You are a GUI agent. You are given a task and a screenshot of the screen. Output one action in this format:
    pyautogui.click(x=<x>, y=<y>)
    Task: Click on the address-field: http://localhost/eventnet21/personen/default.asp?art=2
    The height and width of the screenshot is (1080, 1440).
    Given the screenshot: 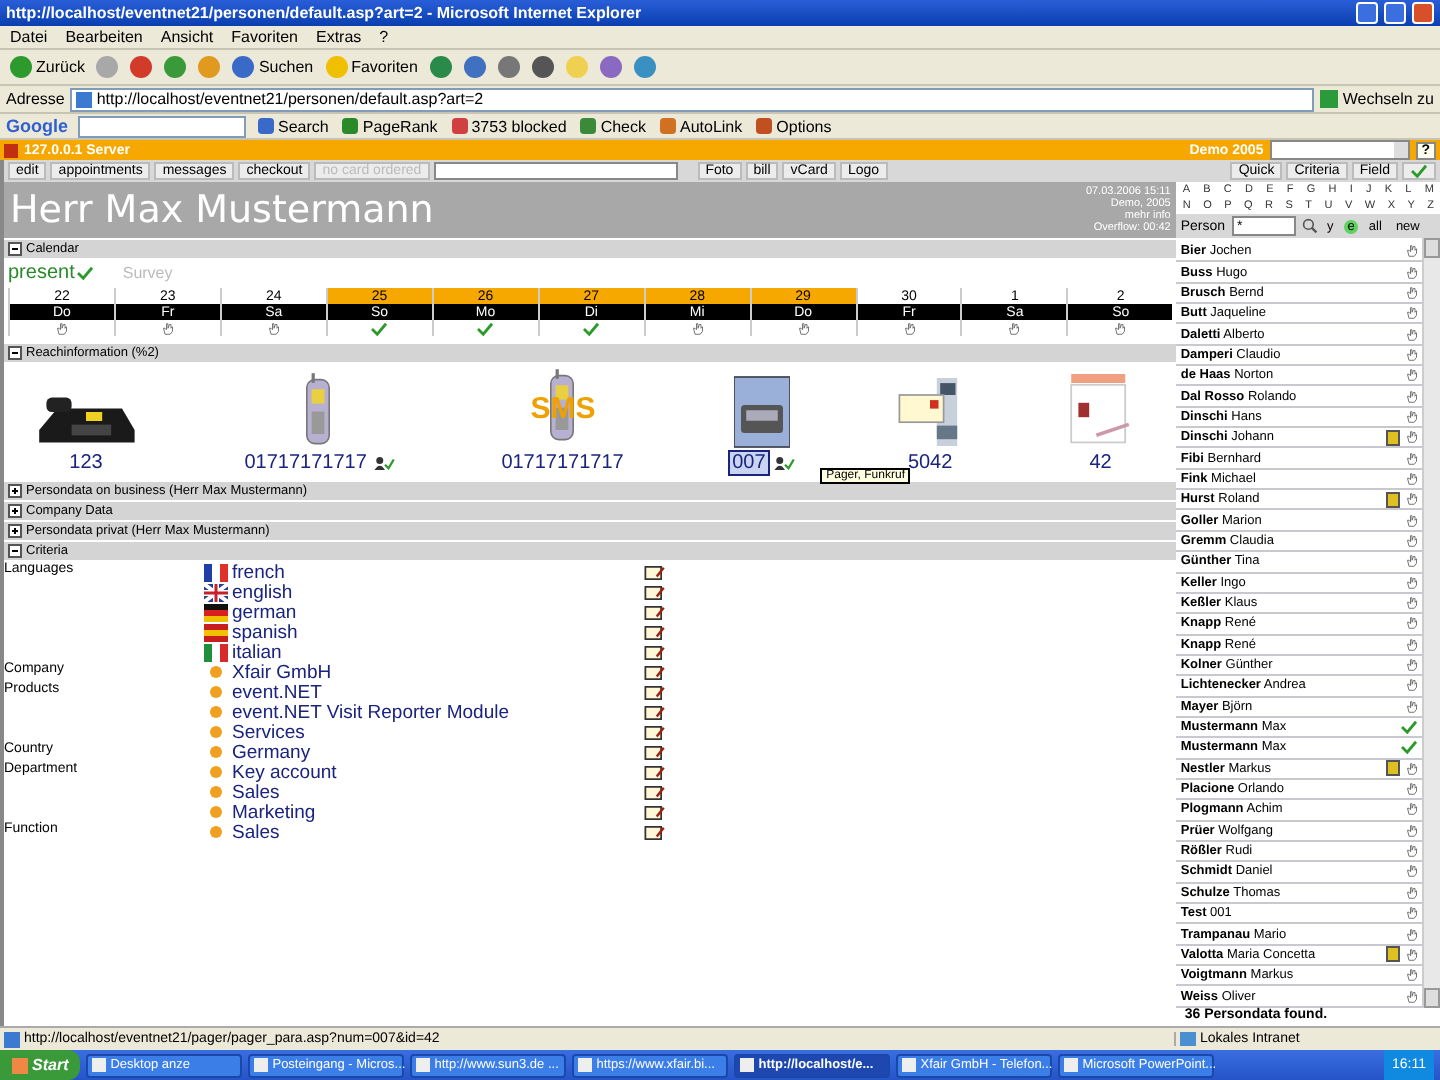 What is the action you would take?
    pyautogui.click(x=692, y=99)
    